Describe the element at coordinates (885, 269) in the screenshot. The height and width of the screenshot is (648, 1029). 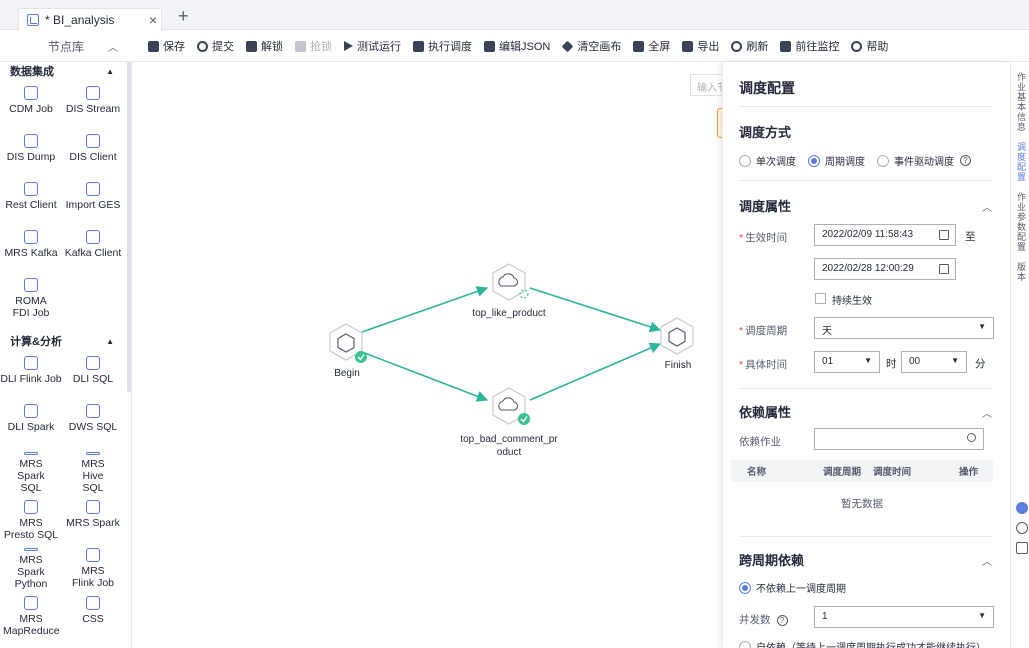
I see `end-time-input: 2022/02/28 12:00:29` at that location.